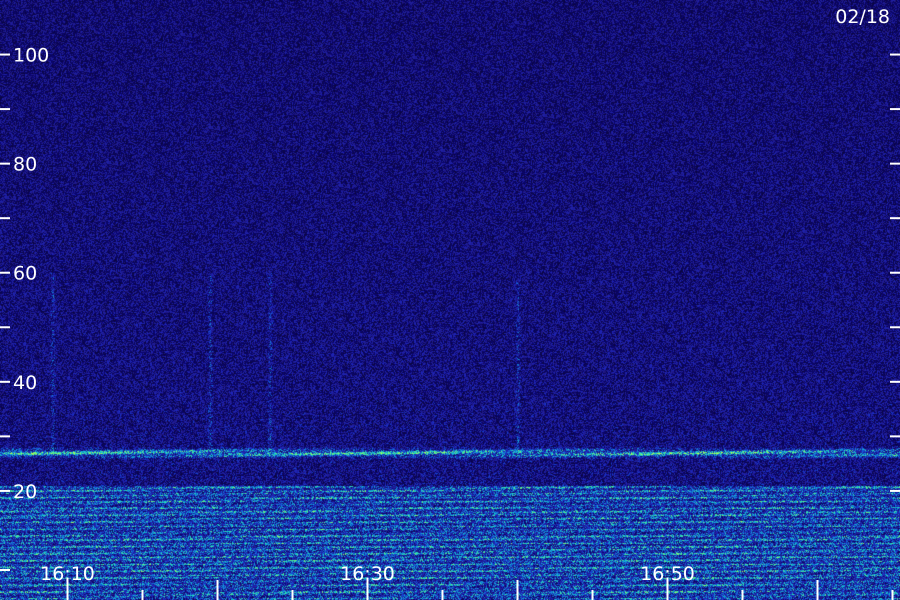 The height and width of the screenshot is (600, 900). What do you see at coordinates (31, 56) in the screenshot?
I see `y-tick-label: 100` at bounding box center [31, 56].